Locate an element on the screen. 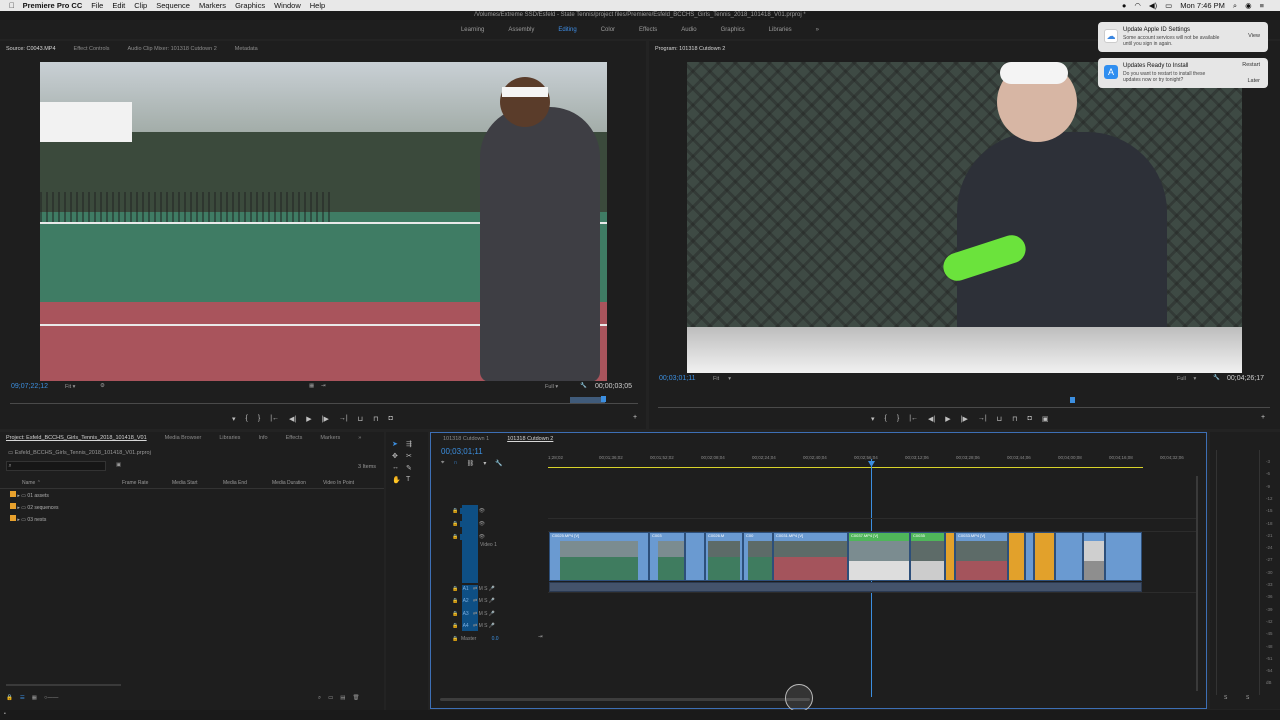  later-button: Later is located at coordinates (1253, 81).